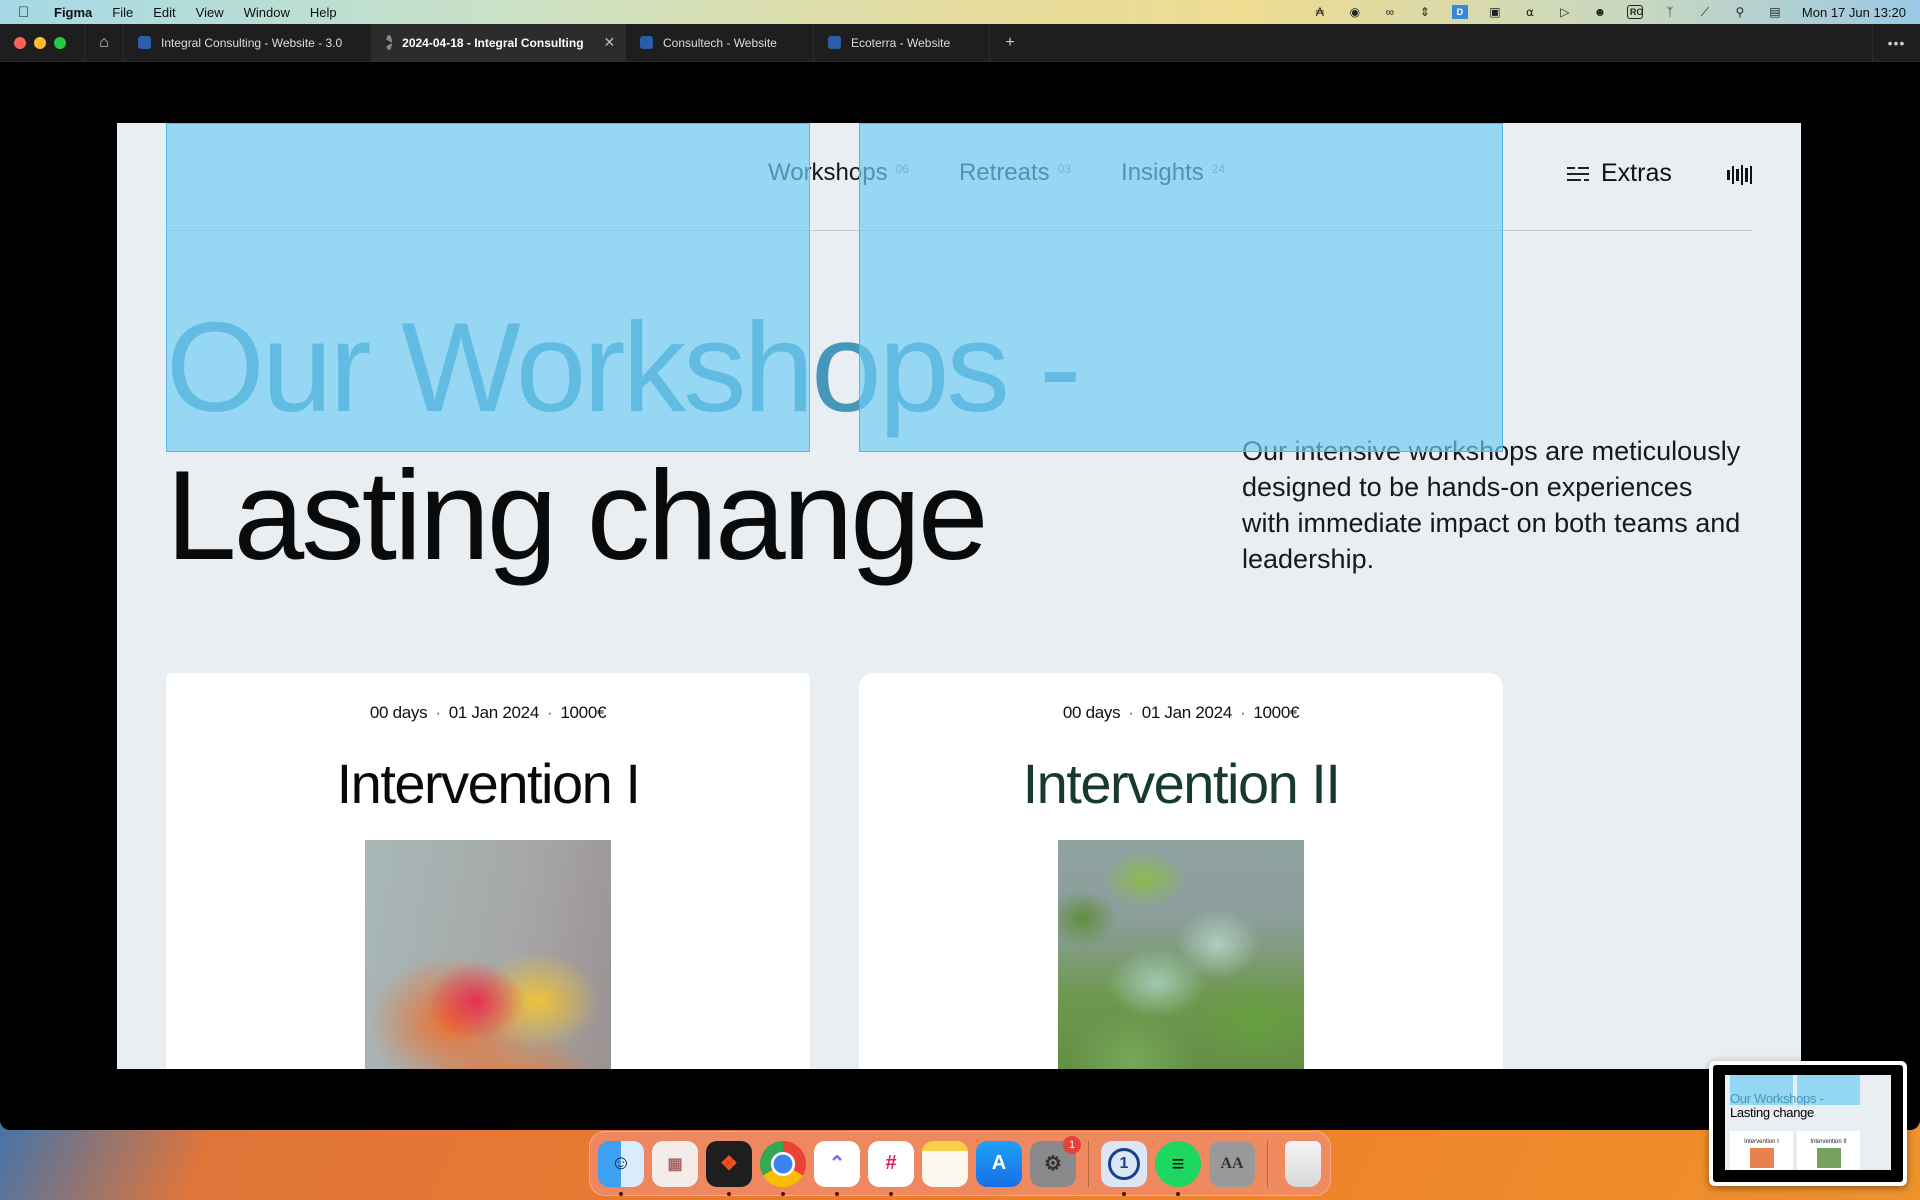 Image resolution: width=1920 pixels, height=1200 pixels. I want to click on notification-badge: 1, so click(1072, 1144).